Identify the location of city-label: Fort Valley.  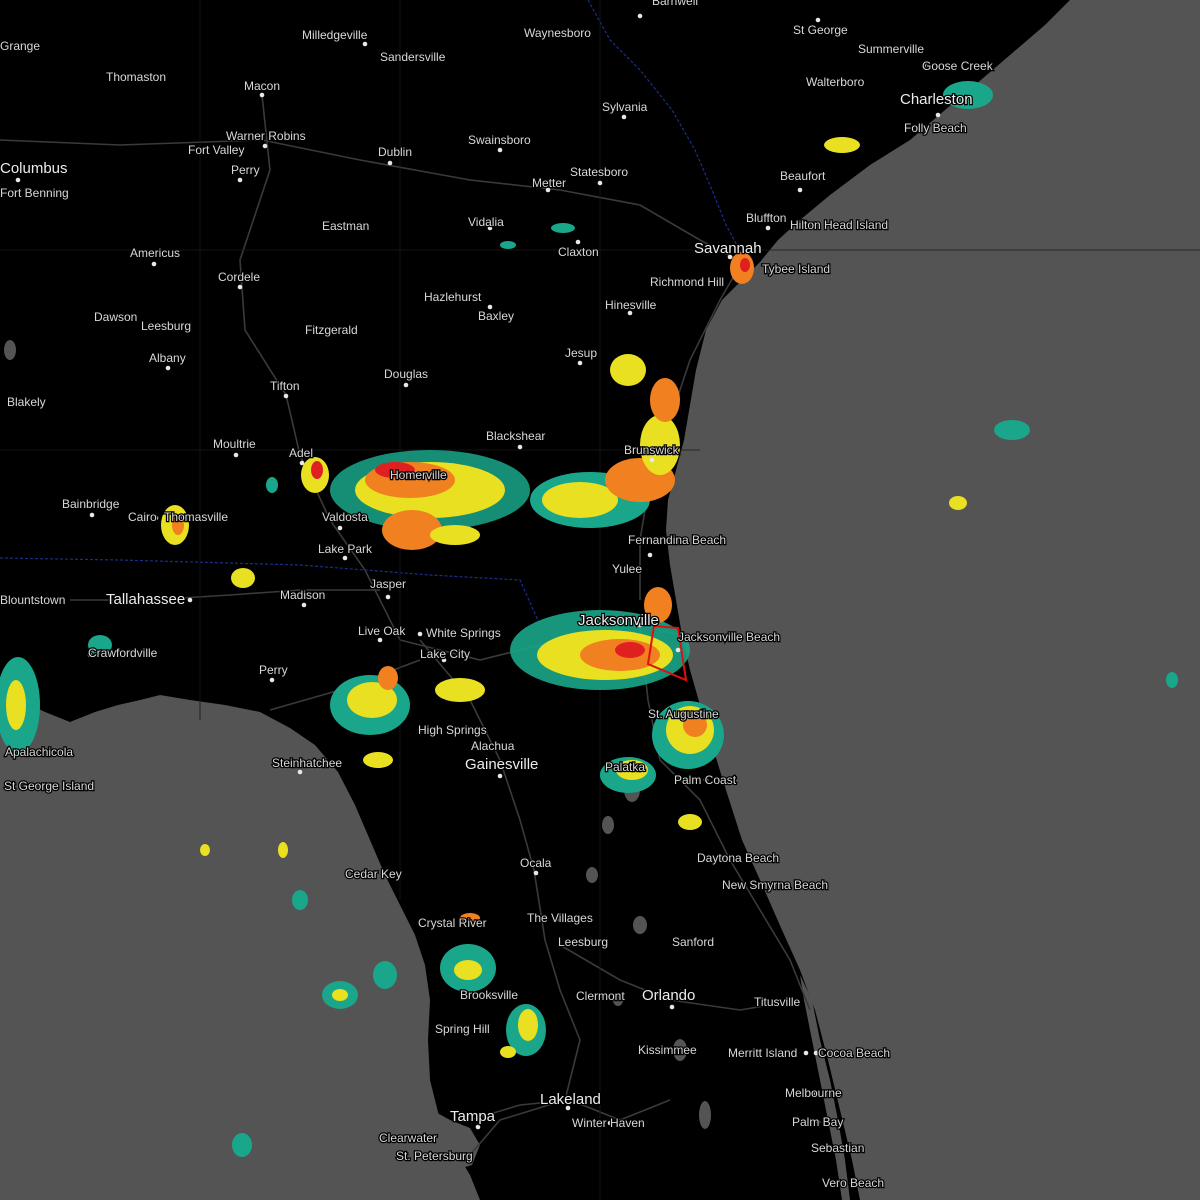
(216, 150).